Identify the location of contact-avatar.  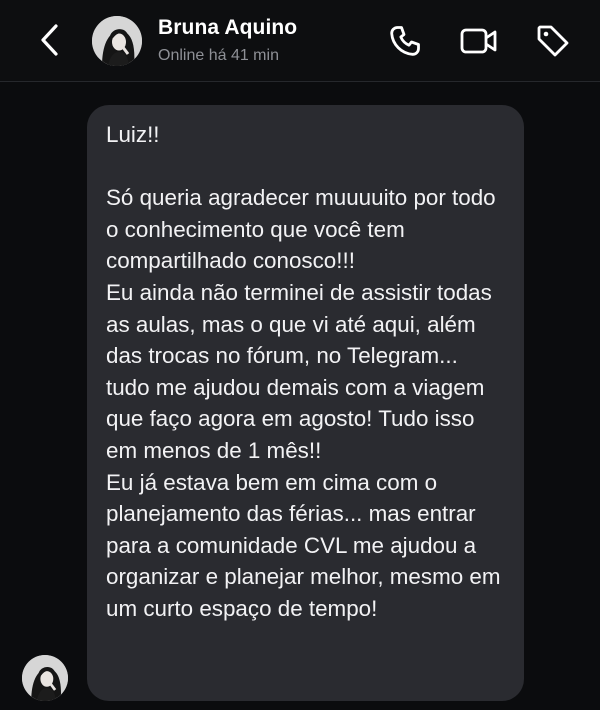
(117, 41).